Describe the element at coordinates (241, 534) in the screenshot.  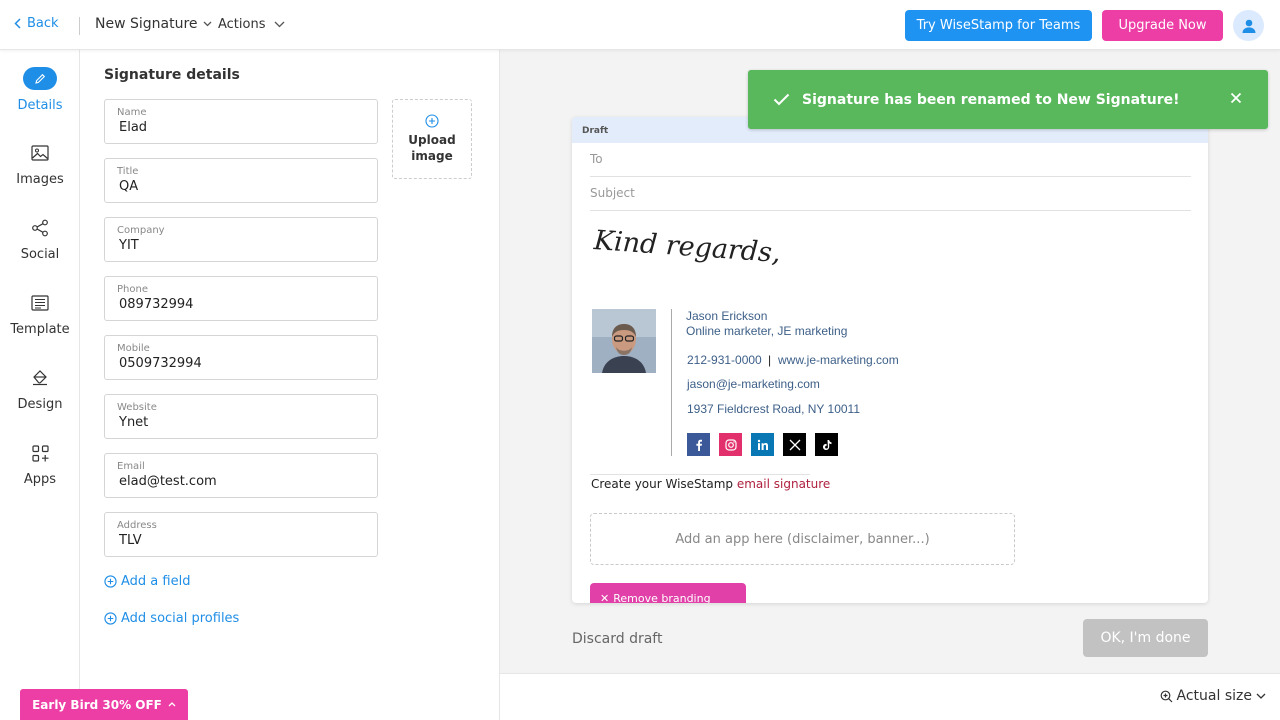
I see `address-field: Address TLV` at that location.